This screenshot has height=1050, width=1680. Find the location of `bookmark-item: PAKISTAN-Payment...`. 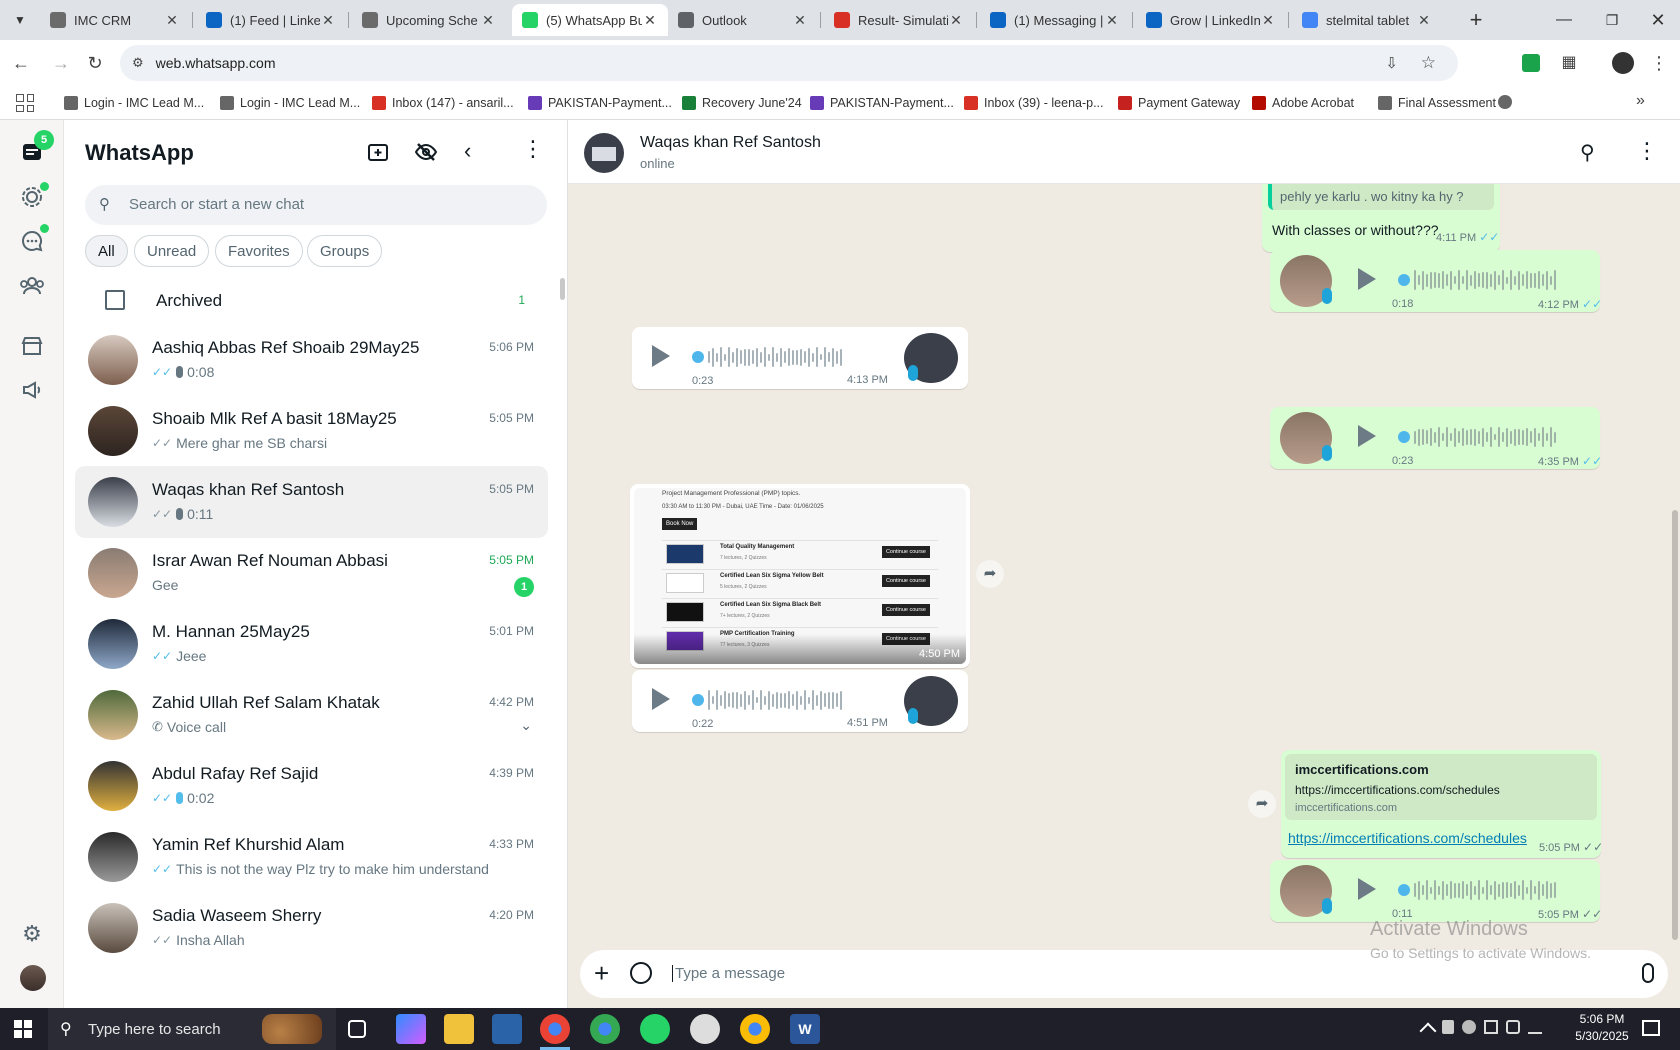

bookmark-item: PAKISTAN-Payment... is located at coordinates (600, 103).